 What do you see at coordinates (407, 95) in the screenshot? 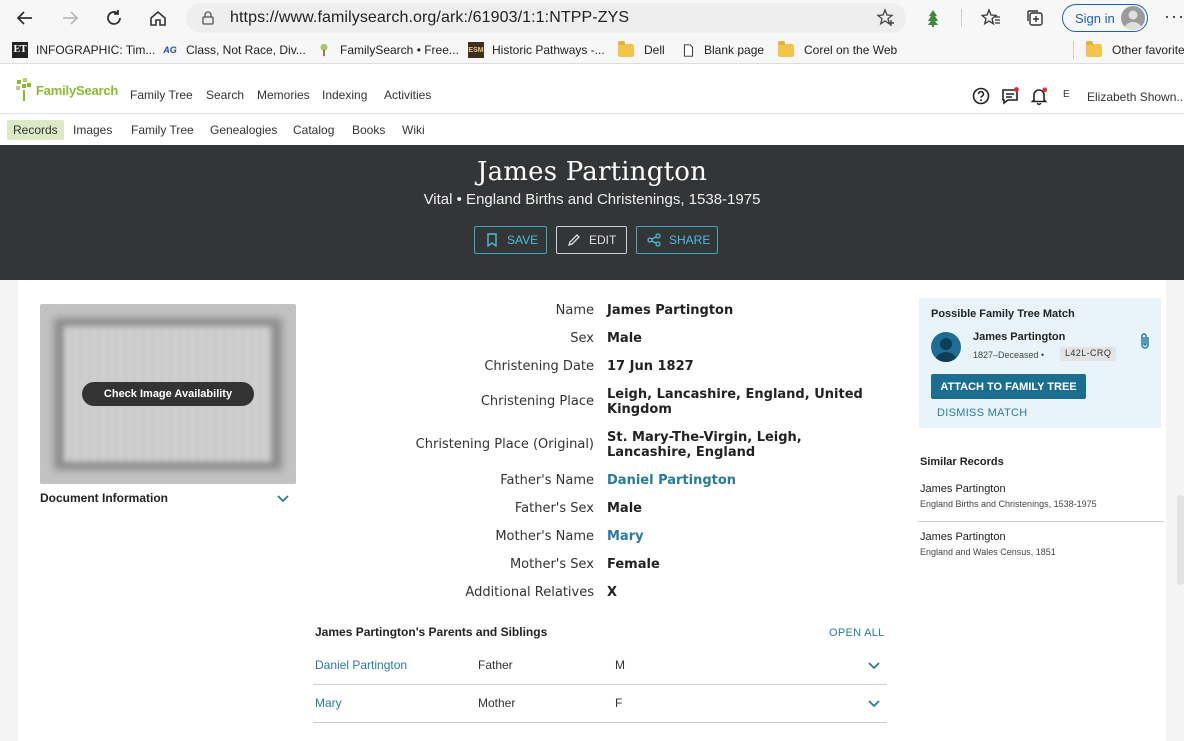
I see `nav-activities: Activities` at bounding box center [407, 95].